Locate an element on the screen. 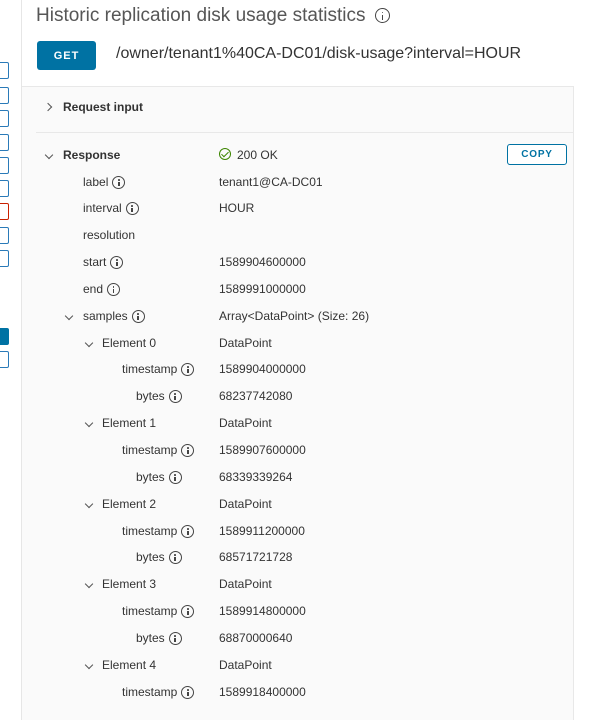 This screenshot has width=590, height=720. element-label: Element 1 is located at coordinates (129, 423).